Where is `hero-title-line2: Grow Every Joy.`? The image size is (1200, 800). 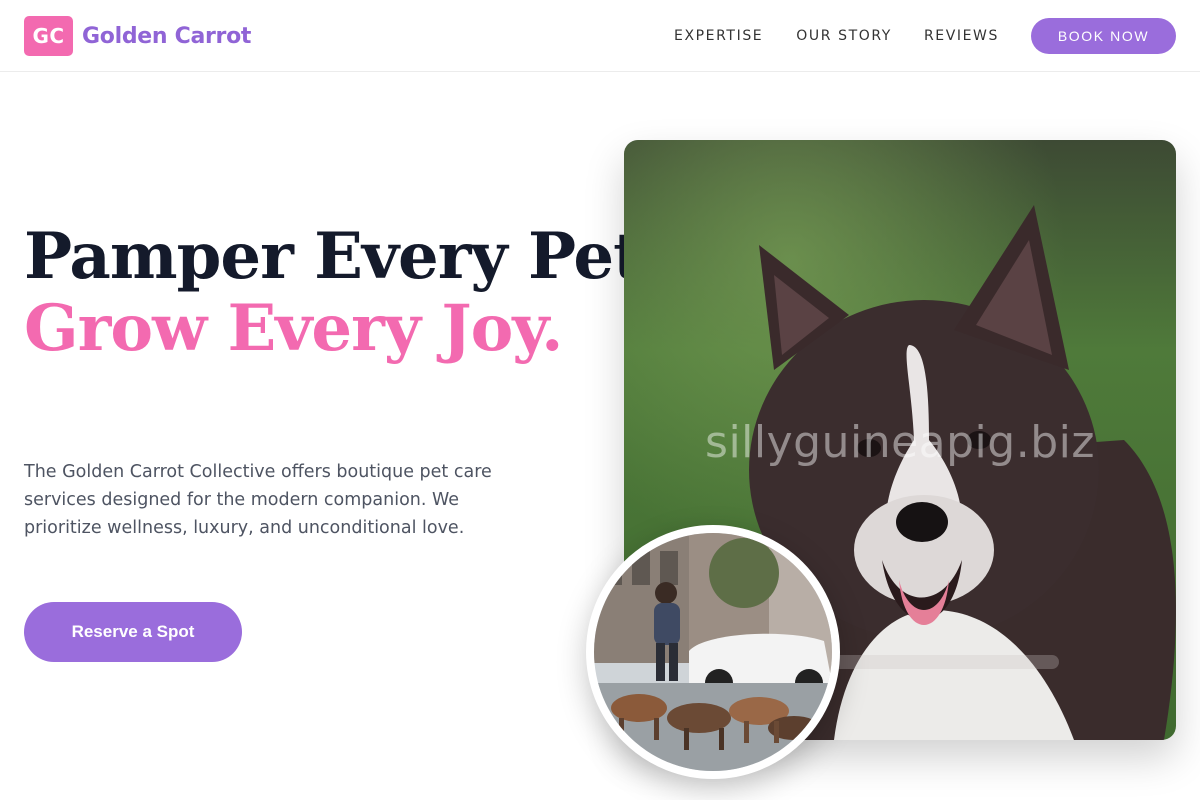
hero-title-line2: Grow Every Joy. is located at coordinates (293, 328).